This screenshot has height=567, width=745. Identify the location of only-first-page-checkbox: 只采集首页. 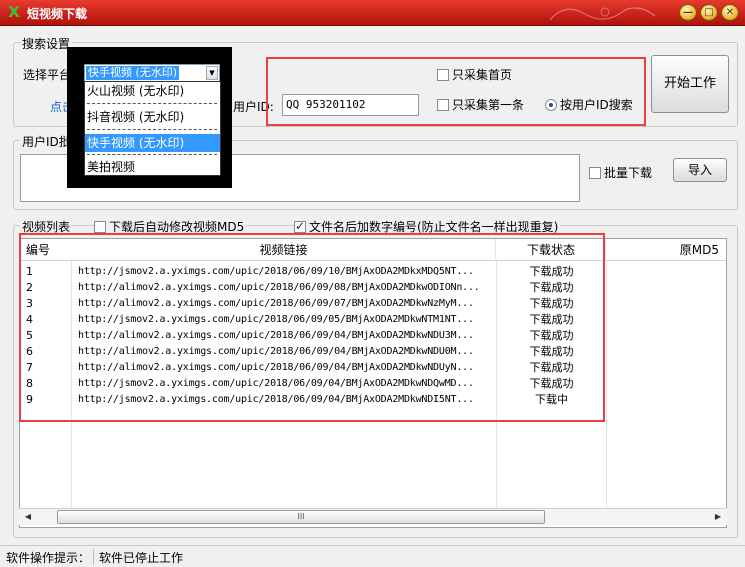
(474, 74).